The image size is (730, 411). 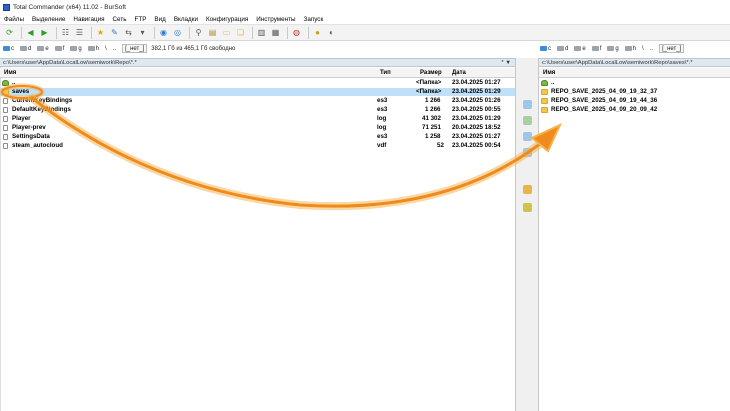 I want to click on folder-row: REPO_SAVE_2025_04_09_19_32_37, so click(x=634, y=92).